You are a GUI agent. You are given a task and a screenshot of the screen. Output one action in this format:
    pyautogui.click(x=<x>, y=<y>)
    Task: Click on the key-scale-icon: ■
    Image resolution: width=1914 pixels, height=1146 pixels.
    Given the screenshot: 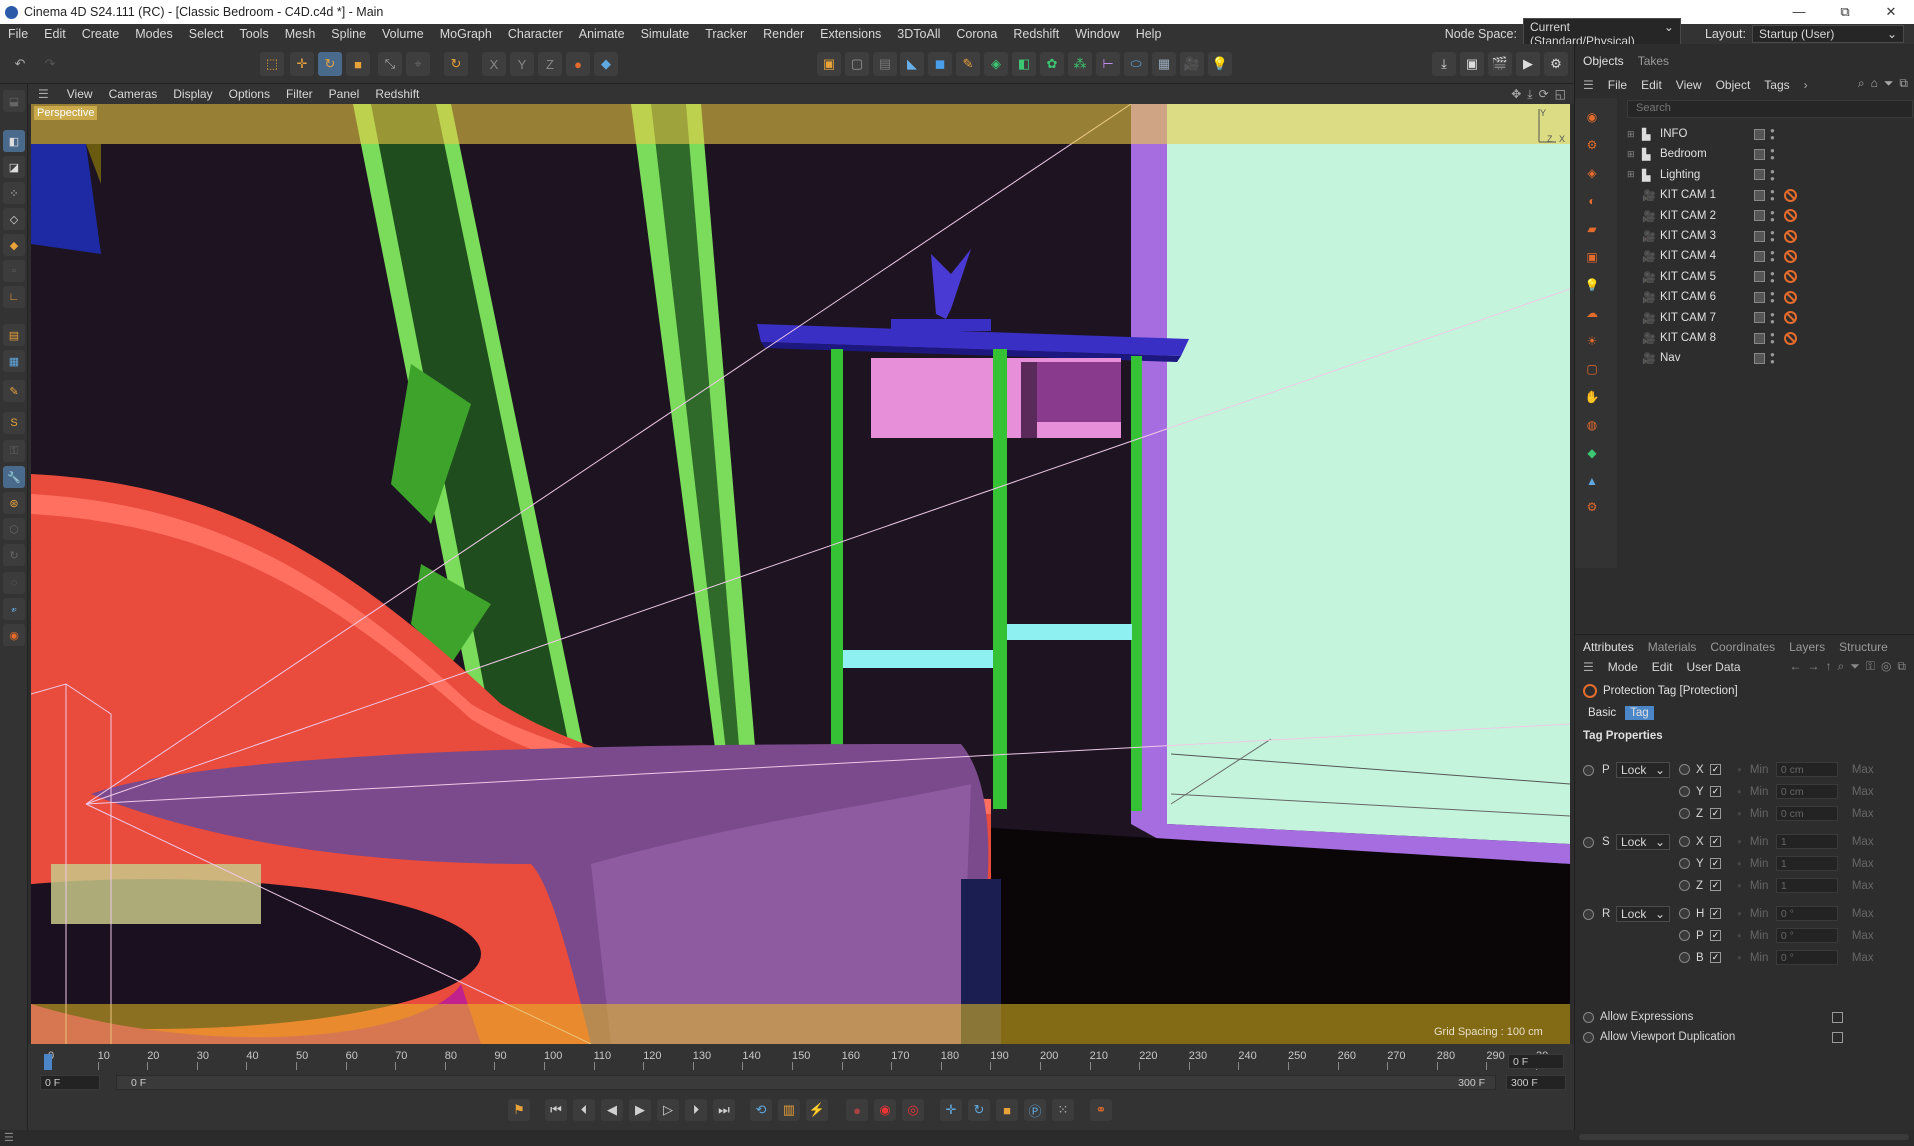 What is the action you would take?
    pyautogui.click(x=1007, y=1110)
    